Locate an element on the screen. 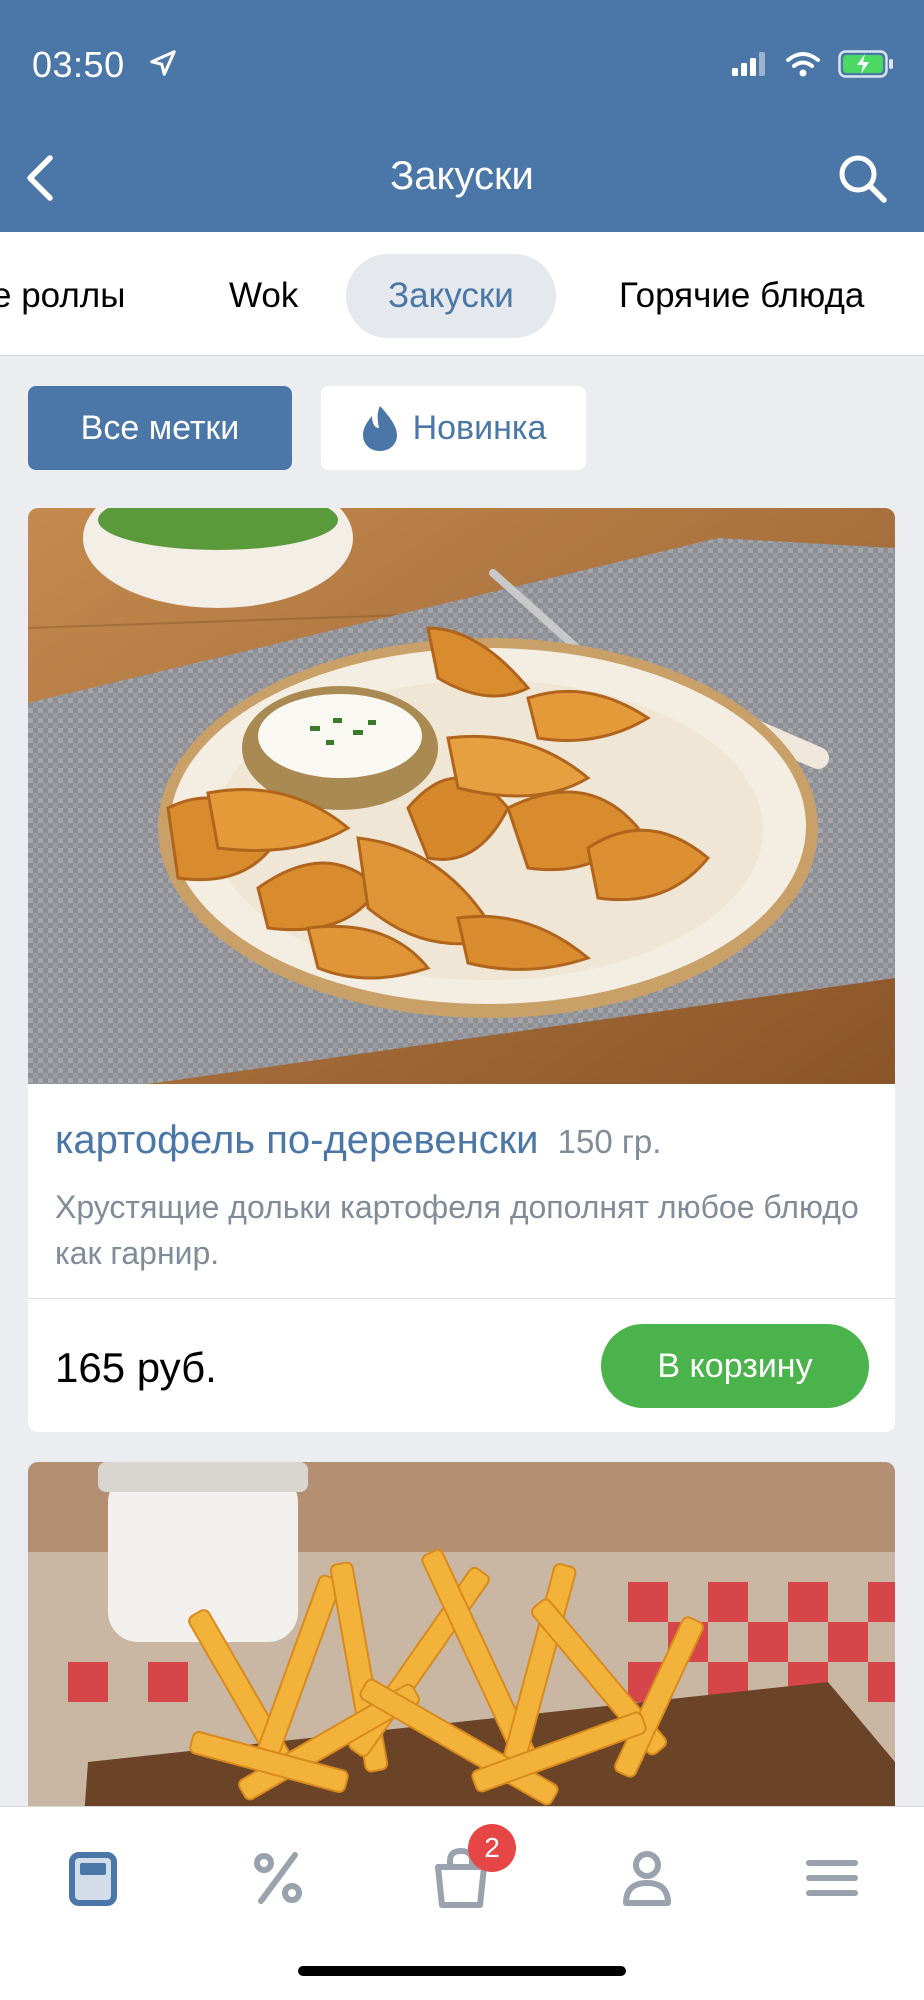 The width and height of the screenshot is (924, 2000). cellular-signal-icon is located at coordinates (748, 64).